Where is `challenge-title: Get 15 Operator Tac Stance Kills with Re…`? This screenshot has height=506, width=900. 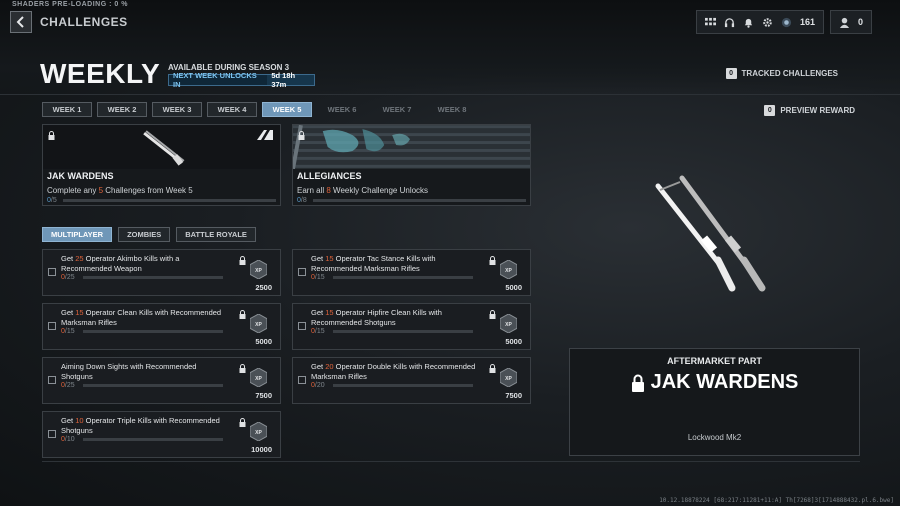
challenge-title: Get 15 Operator Tac Stance Kills with Re… is located at coordinates (395, 264).